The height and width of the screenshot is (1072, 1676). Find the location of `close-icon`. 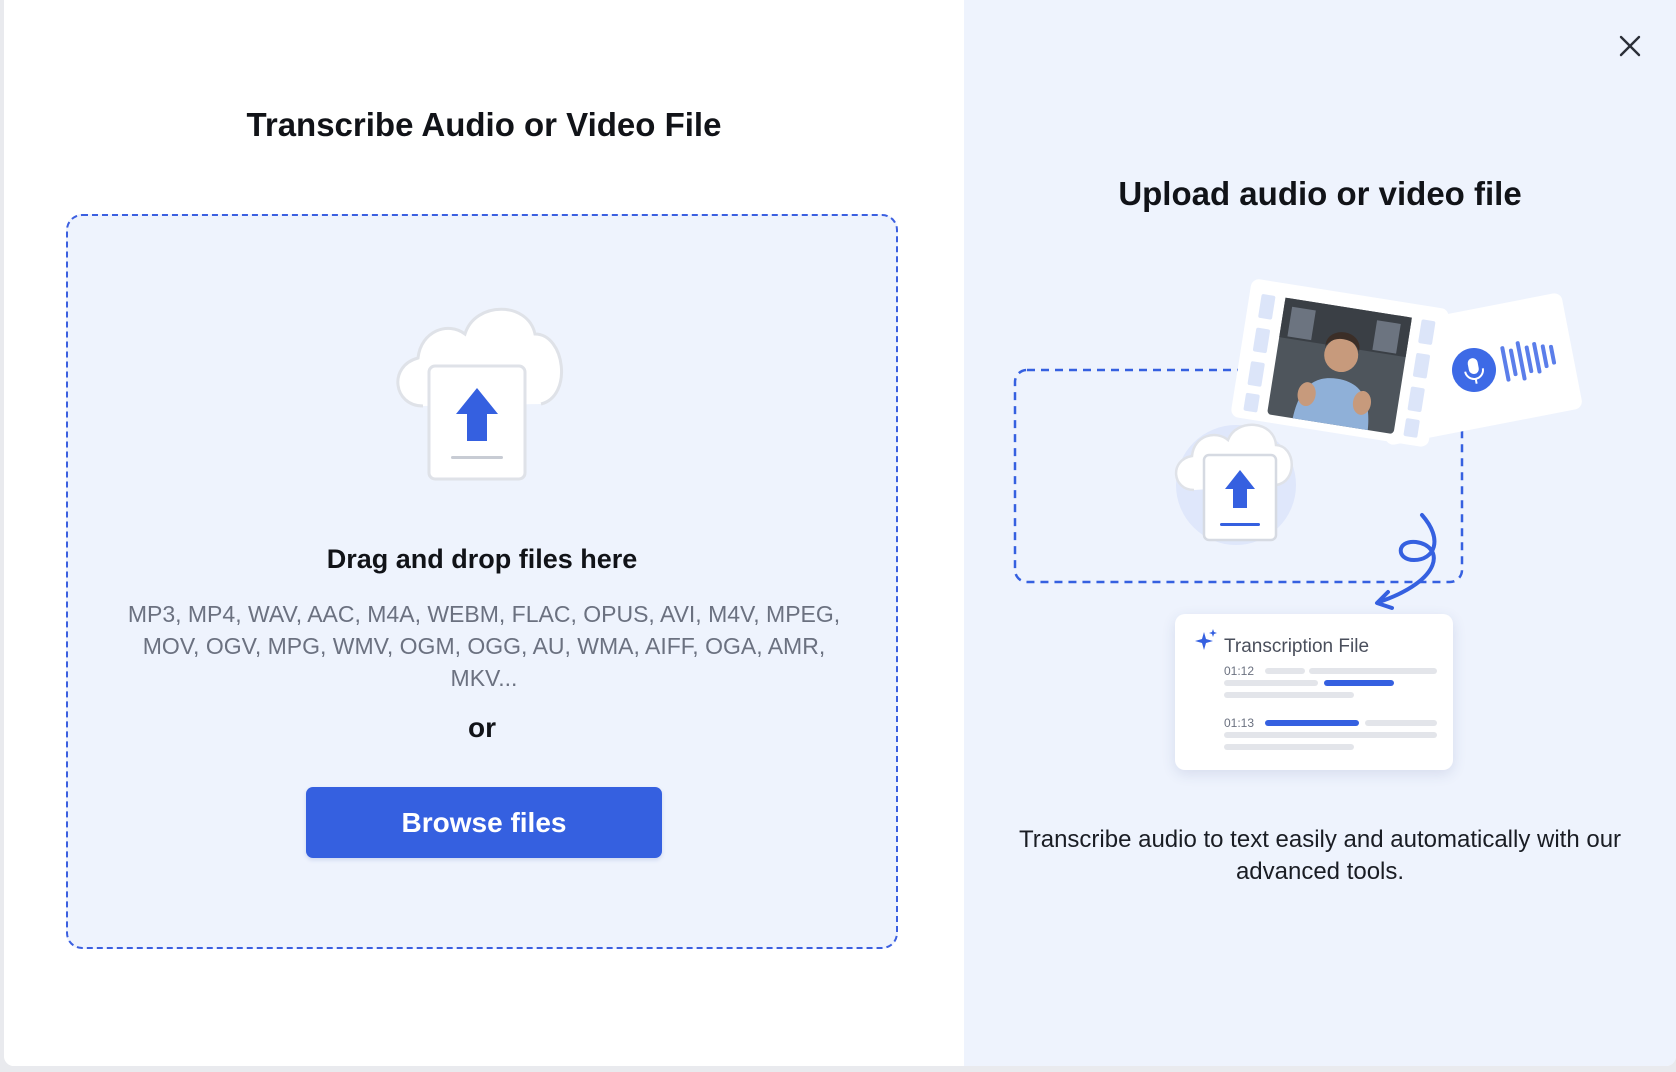

close-icon is located at coordinates (1630, 46).